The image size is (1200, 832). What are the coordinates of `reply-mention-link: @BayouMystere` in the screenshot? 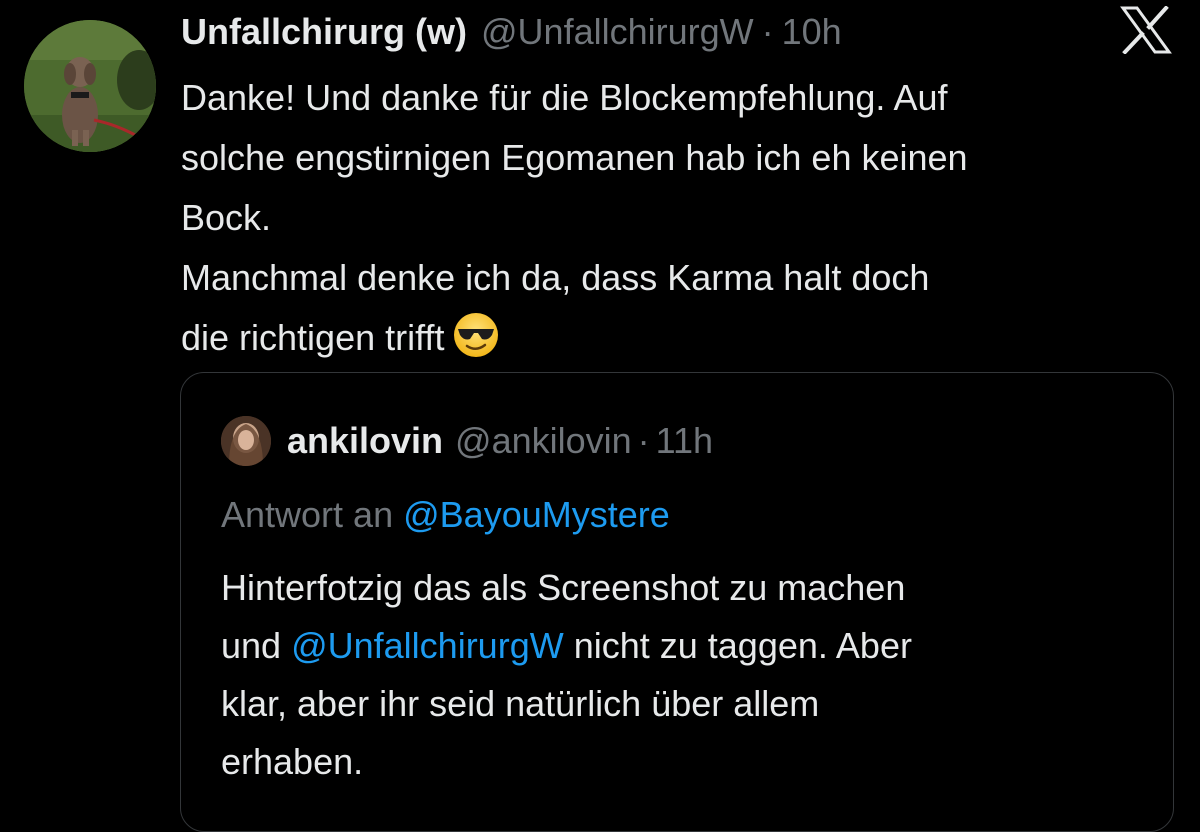 It's located at (536, 514).